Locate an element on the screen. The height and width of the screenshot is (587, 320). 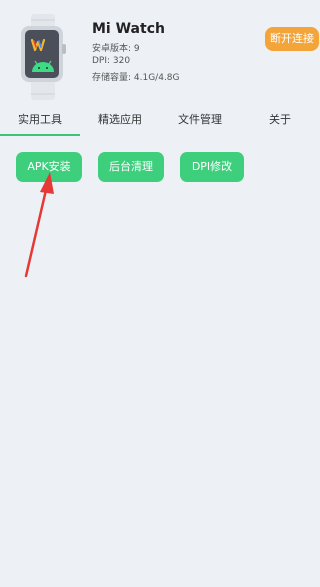
disconnect-button: 断开连接 is located at coordinates (292, 39).